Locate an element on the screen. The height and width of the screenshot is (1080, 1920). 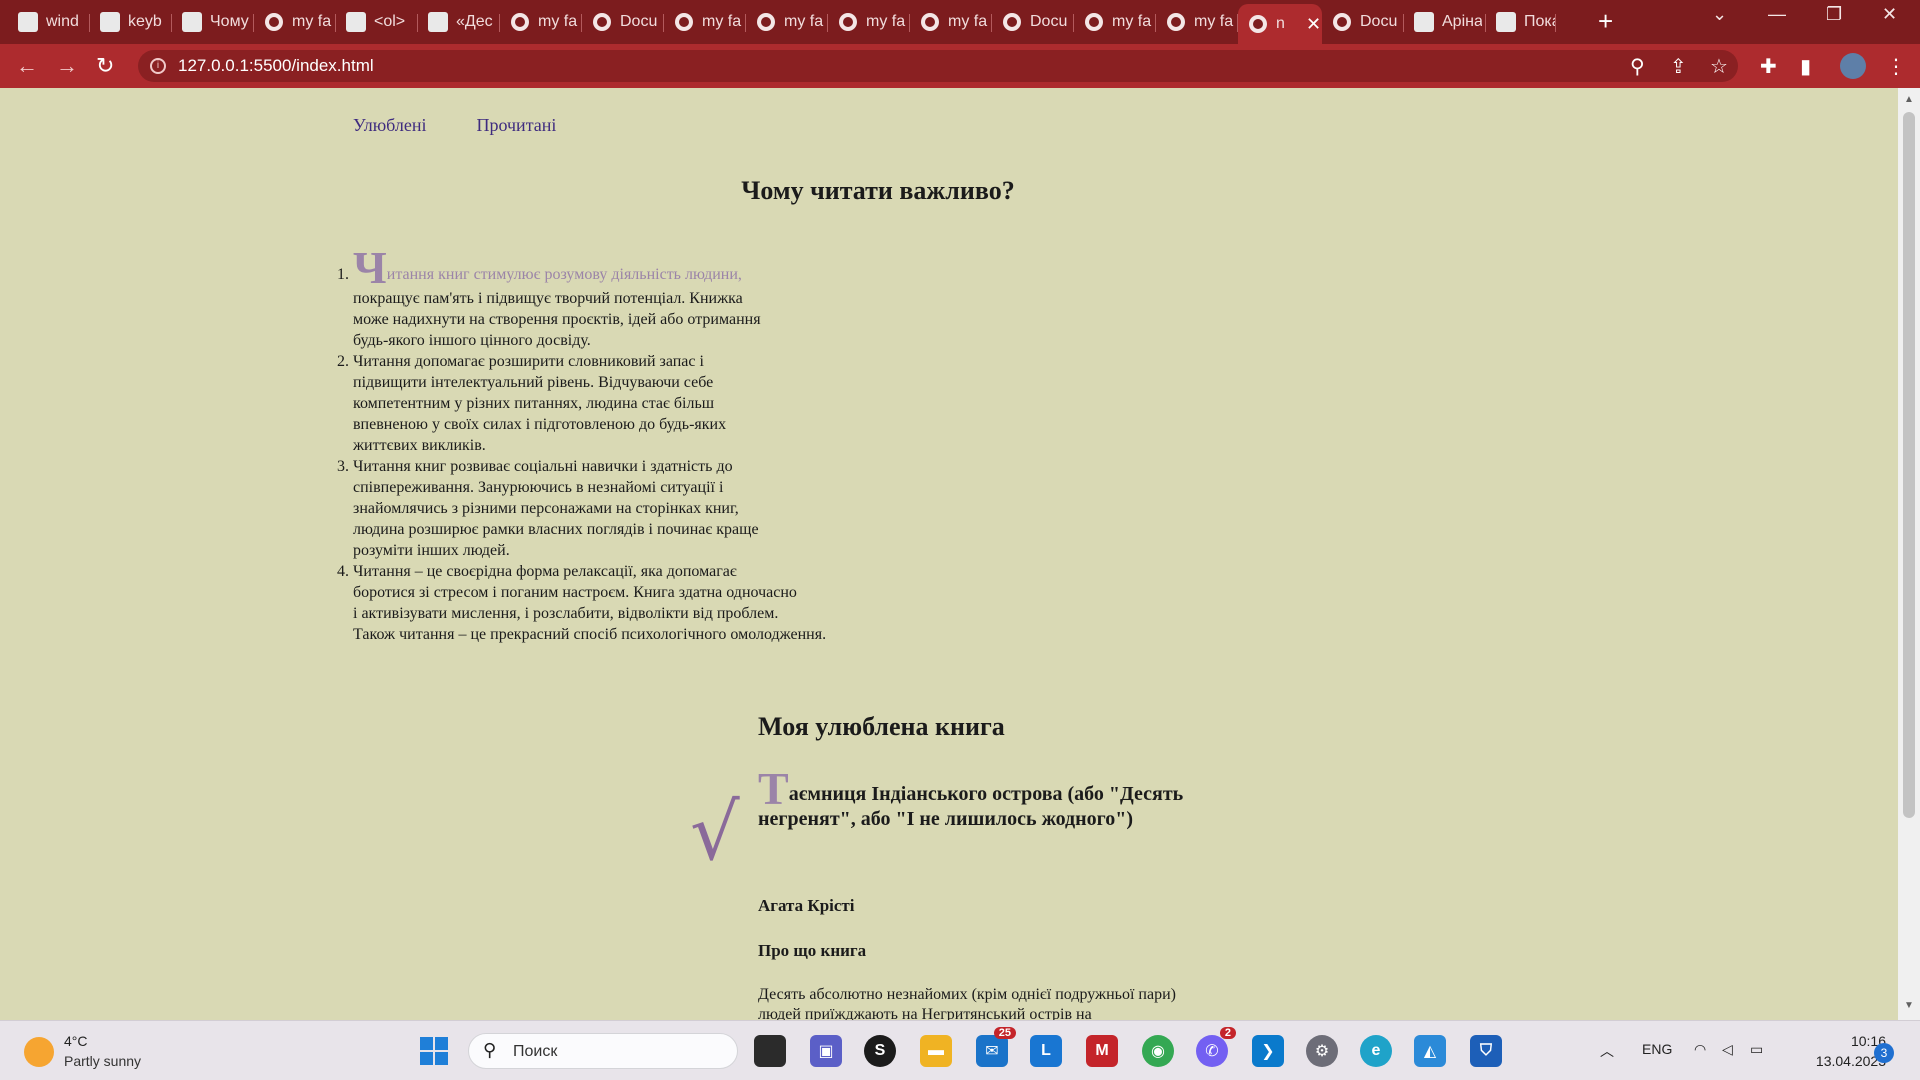
notification-badge: 3 is located at coordinates (1884, 1053).